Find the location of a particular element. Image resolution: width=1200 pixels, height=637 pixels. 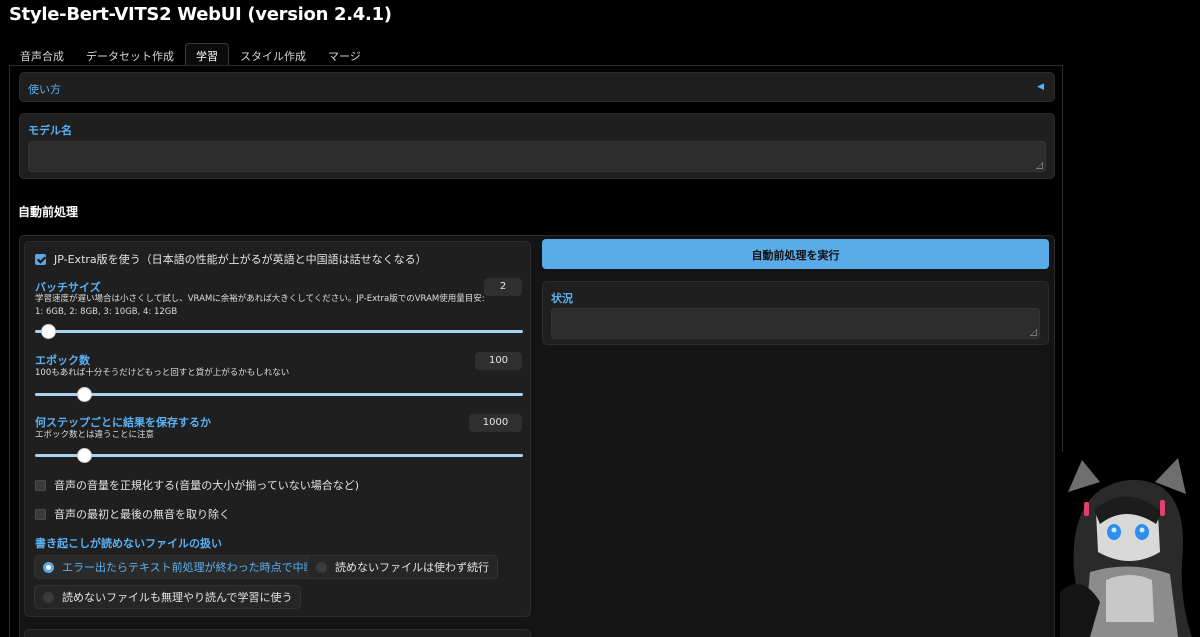

normalize-checkbox-box is located at coordinates (40, 485).